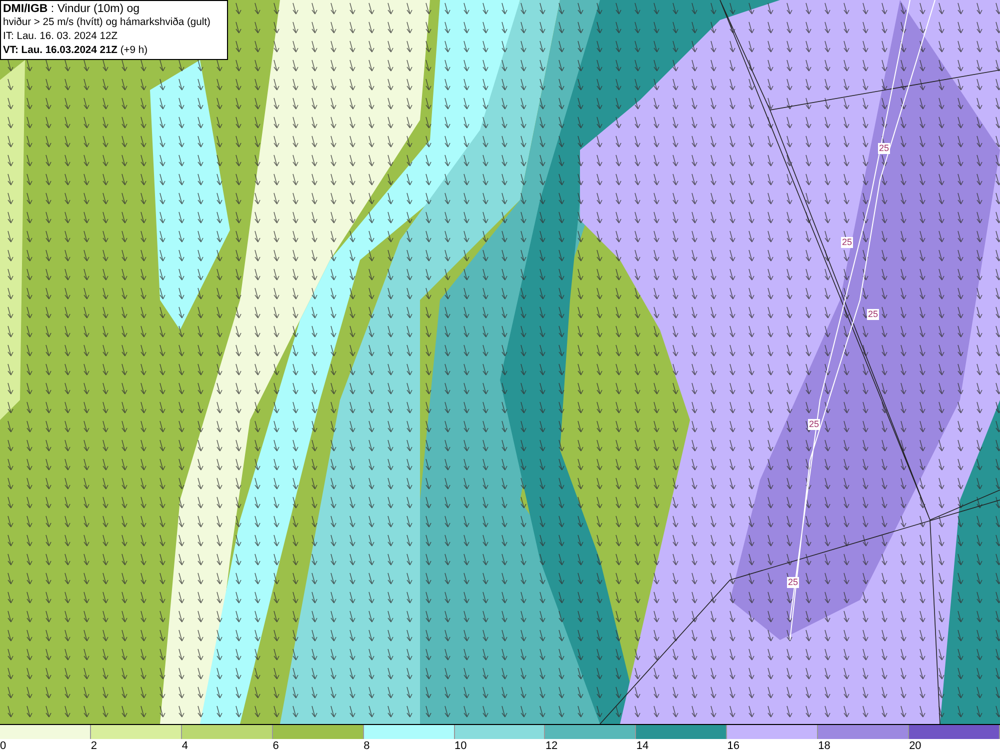 This screenshot has width=1000, height=753. I want to click on legend-label: 20, so click(915, 746).